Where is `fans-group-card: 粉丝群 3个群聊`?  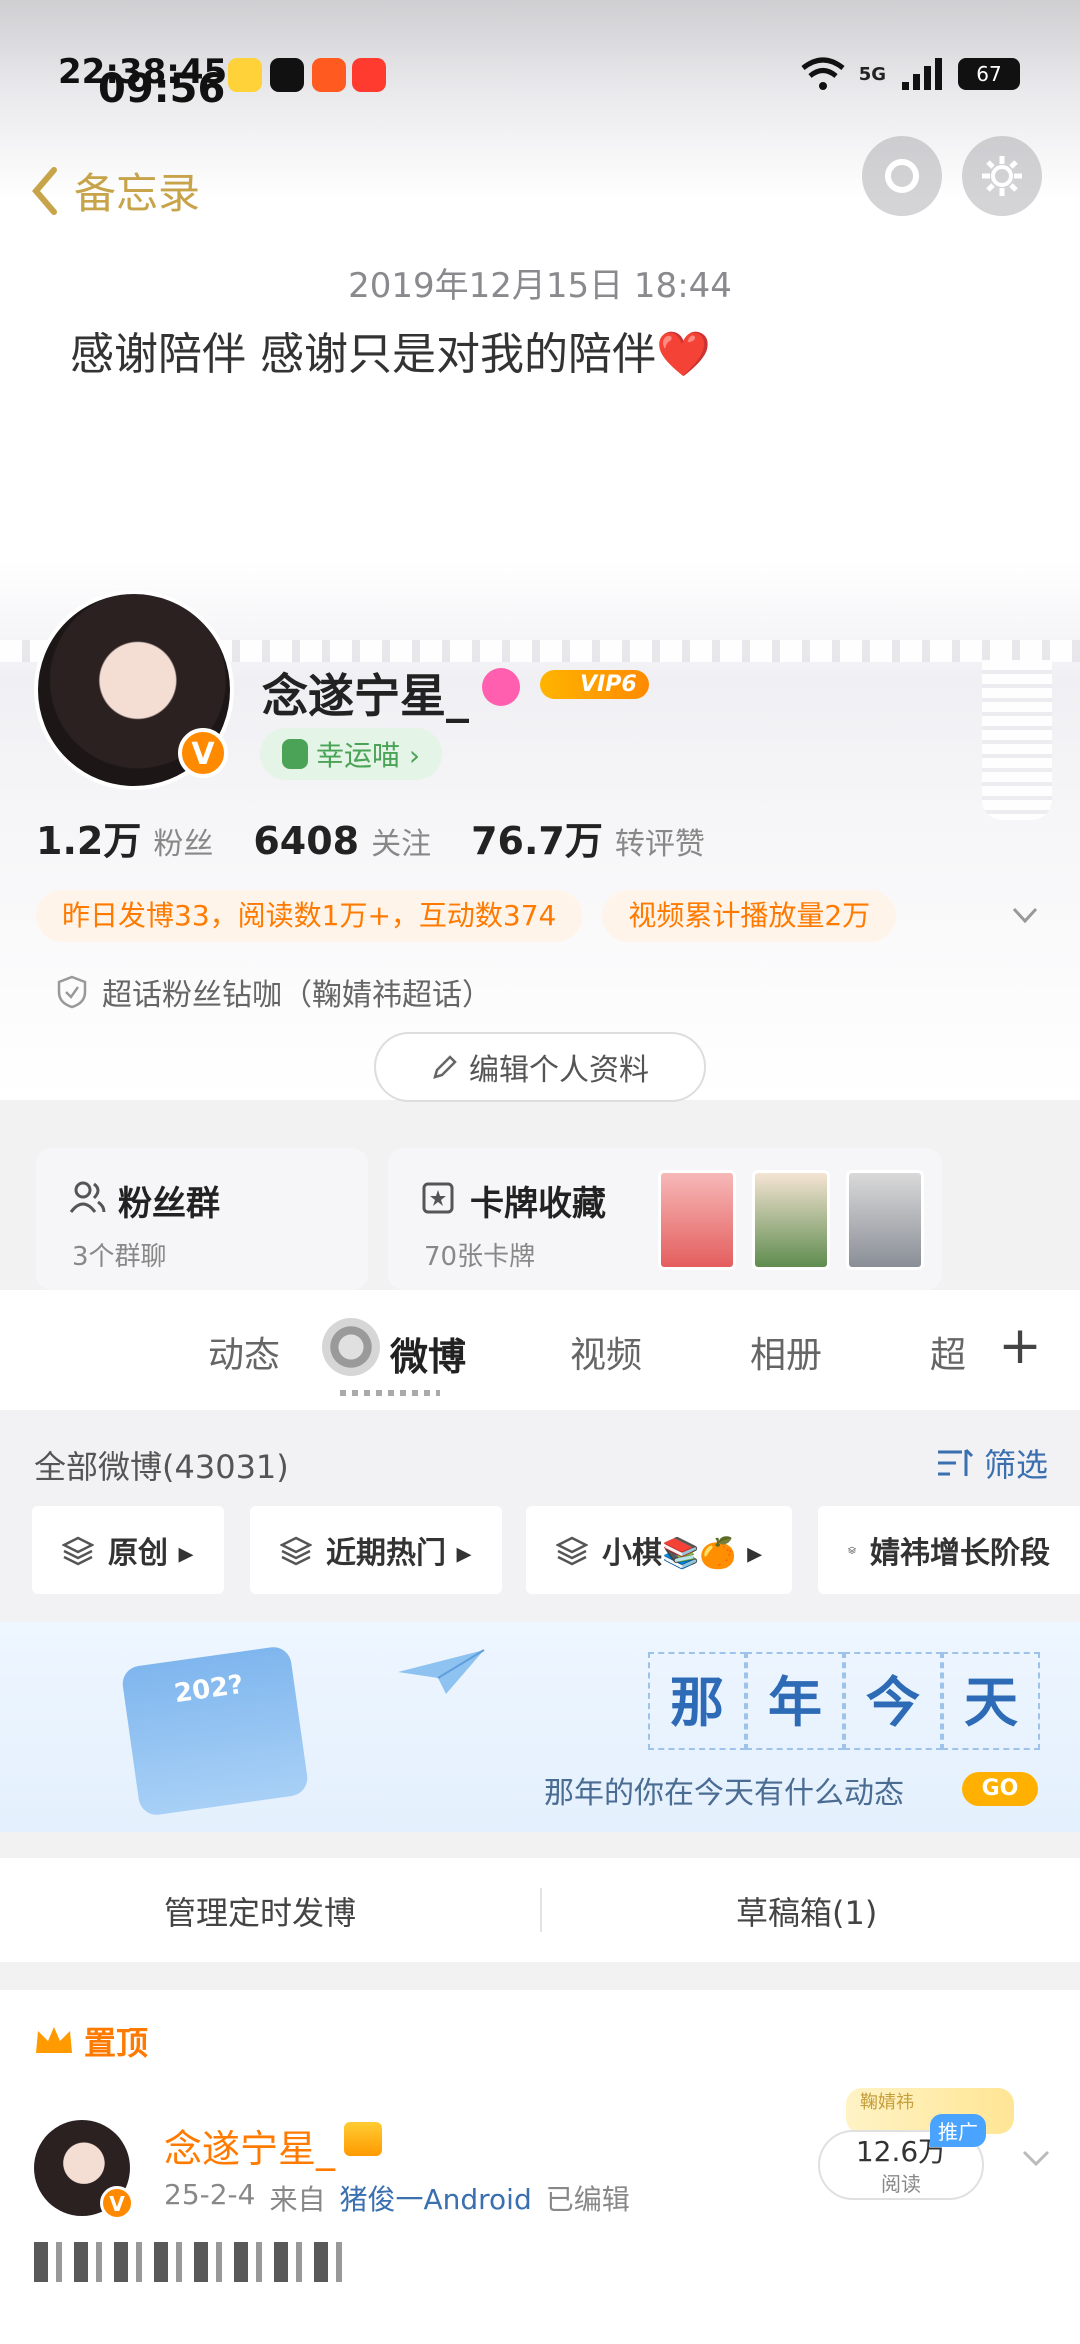
fans-group-card: 粉丝群 3个群聊 is located at coordinates (202, 1219).